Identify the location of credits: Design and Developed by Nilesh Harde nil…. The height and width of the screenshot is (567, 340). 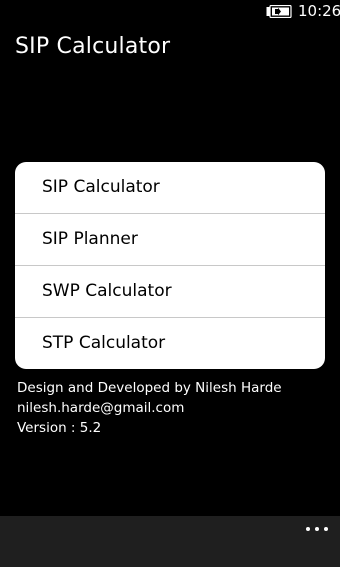
(149, 408).